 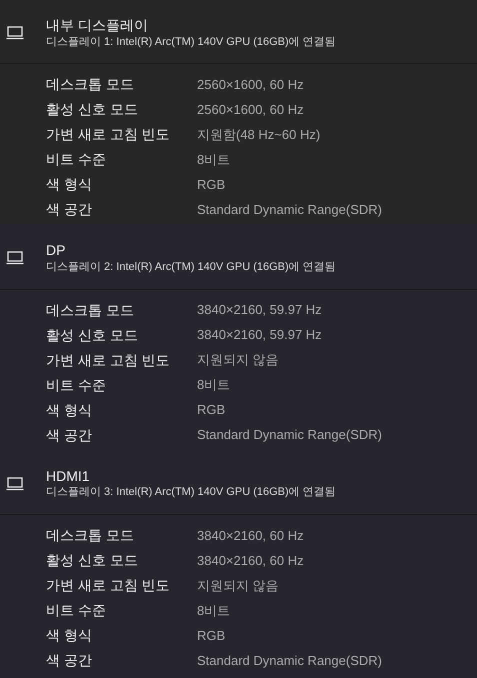 What do you see at coordinates (191, 43) in the screenshot?
I see `display-connection: 디스플레이 1: Intel(R) Arc(TM) 140V GPU (16GB)에 연결됨` at bounding box center [191, 43].